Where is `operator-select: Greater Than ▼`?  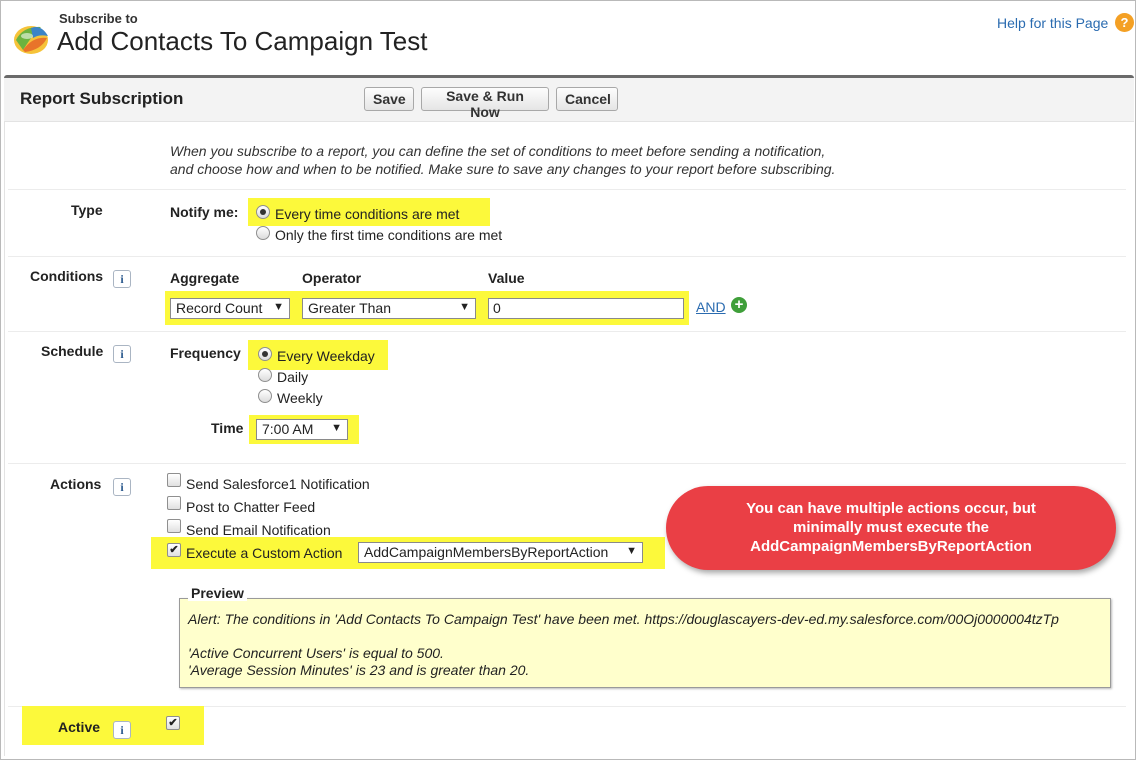
operator-select: Greater Than ▼ is located at coordinates (389, 308).